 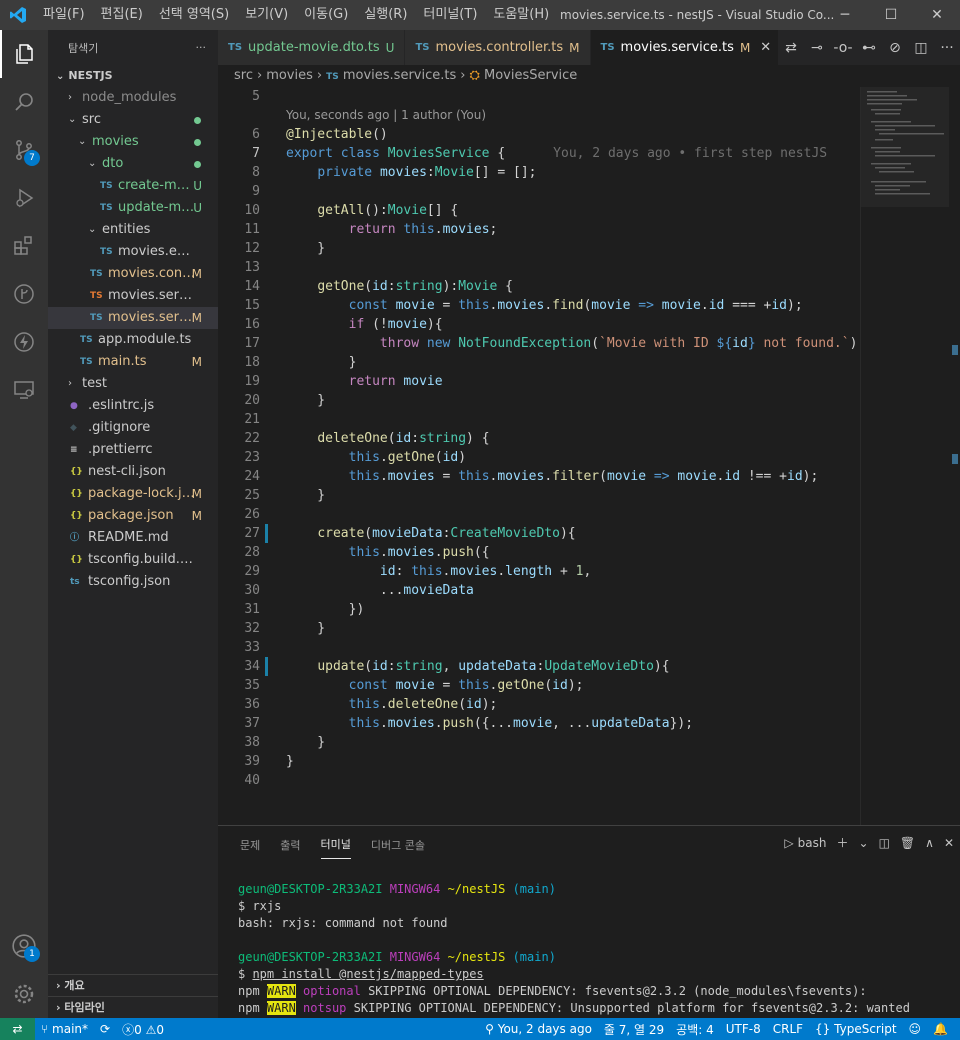 I want to click on tree-file: {} package-lock.json M, so click(x=133, y=494).